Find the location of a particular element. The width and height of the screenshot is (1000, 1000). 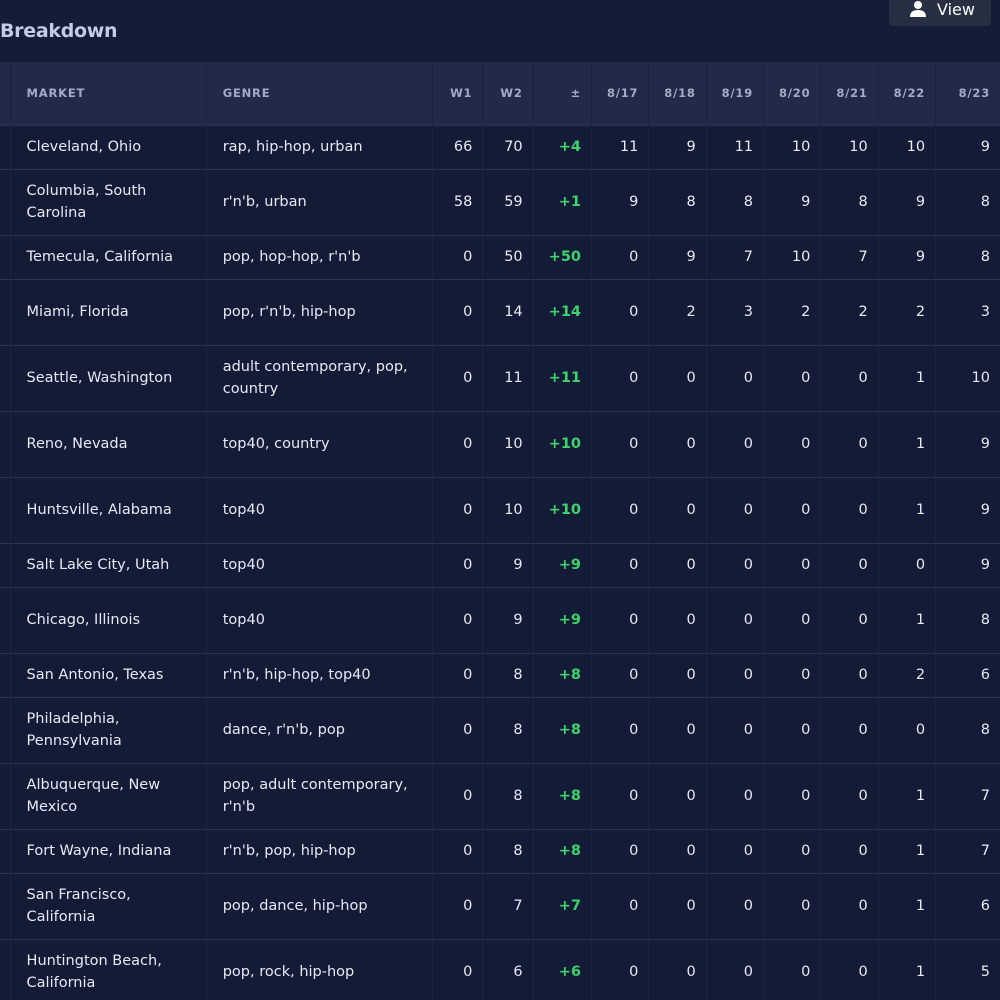

cell-genre: r'n'b, pop, hip-hop is located at coordinates (320, 851).